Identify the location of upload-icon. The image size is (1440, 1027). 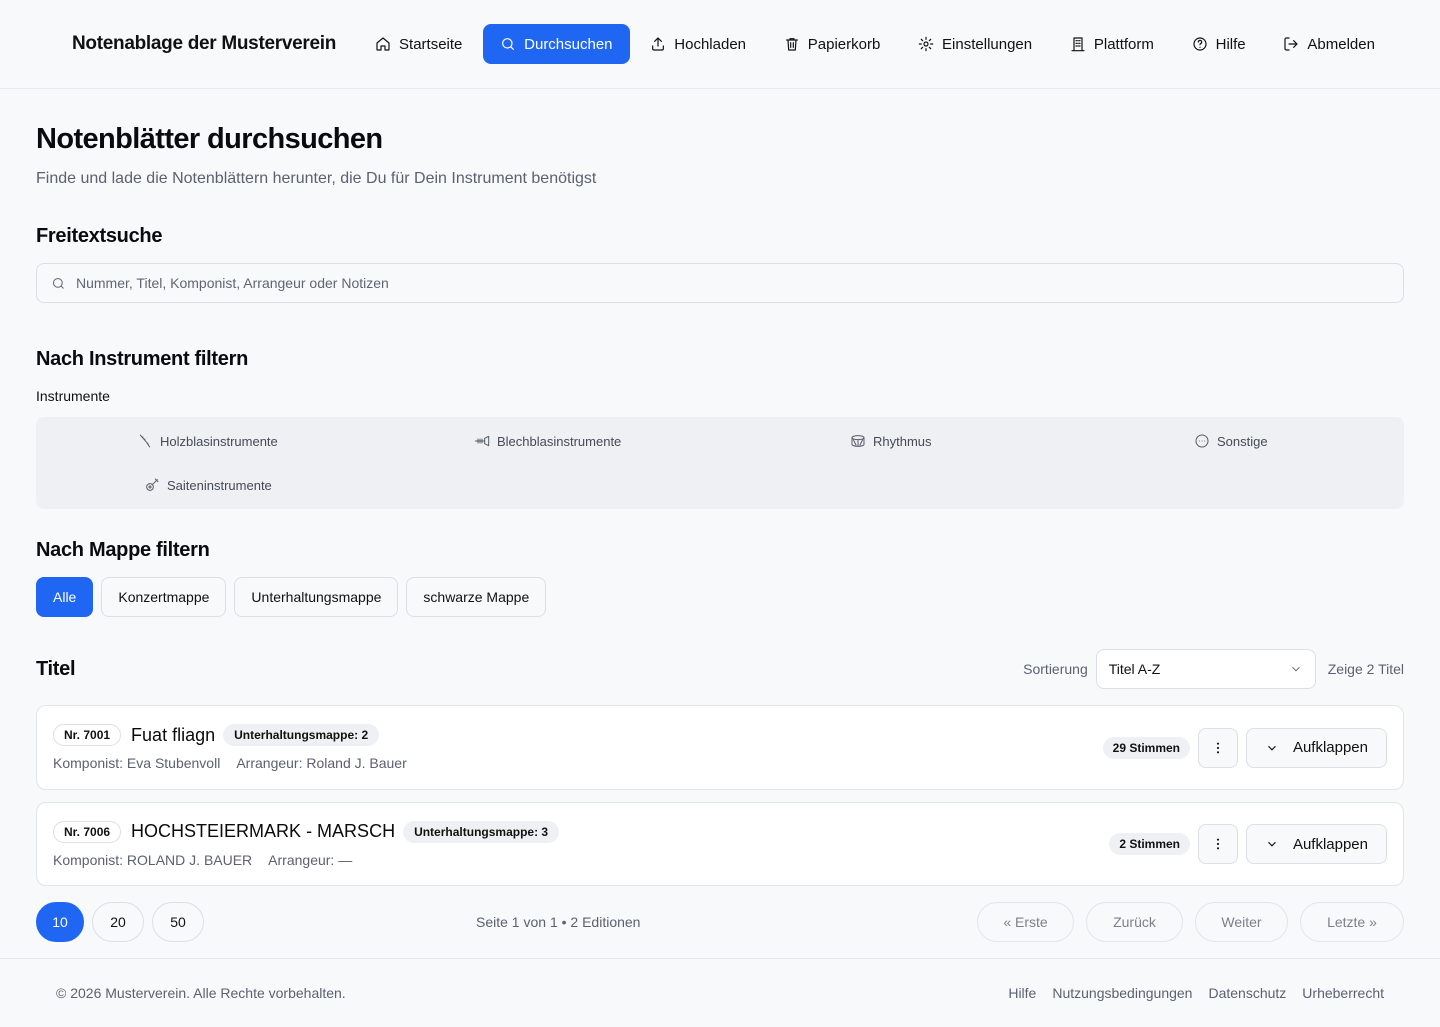
(658, 44).